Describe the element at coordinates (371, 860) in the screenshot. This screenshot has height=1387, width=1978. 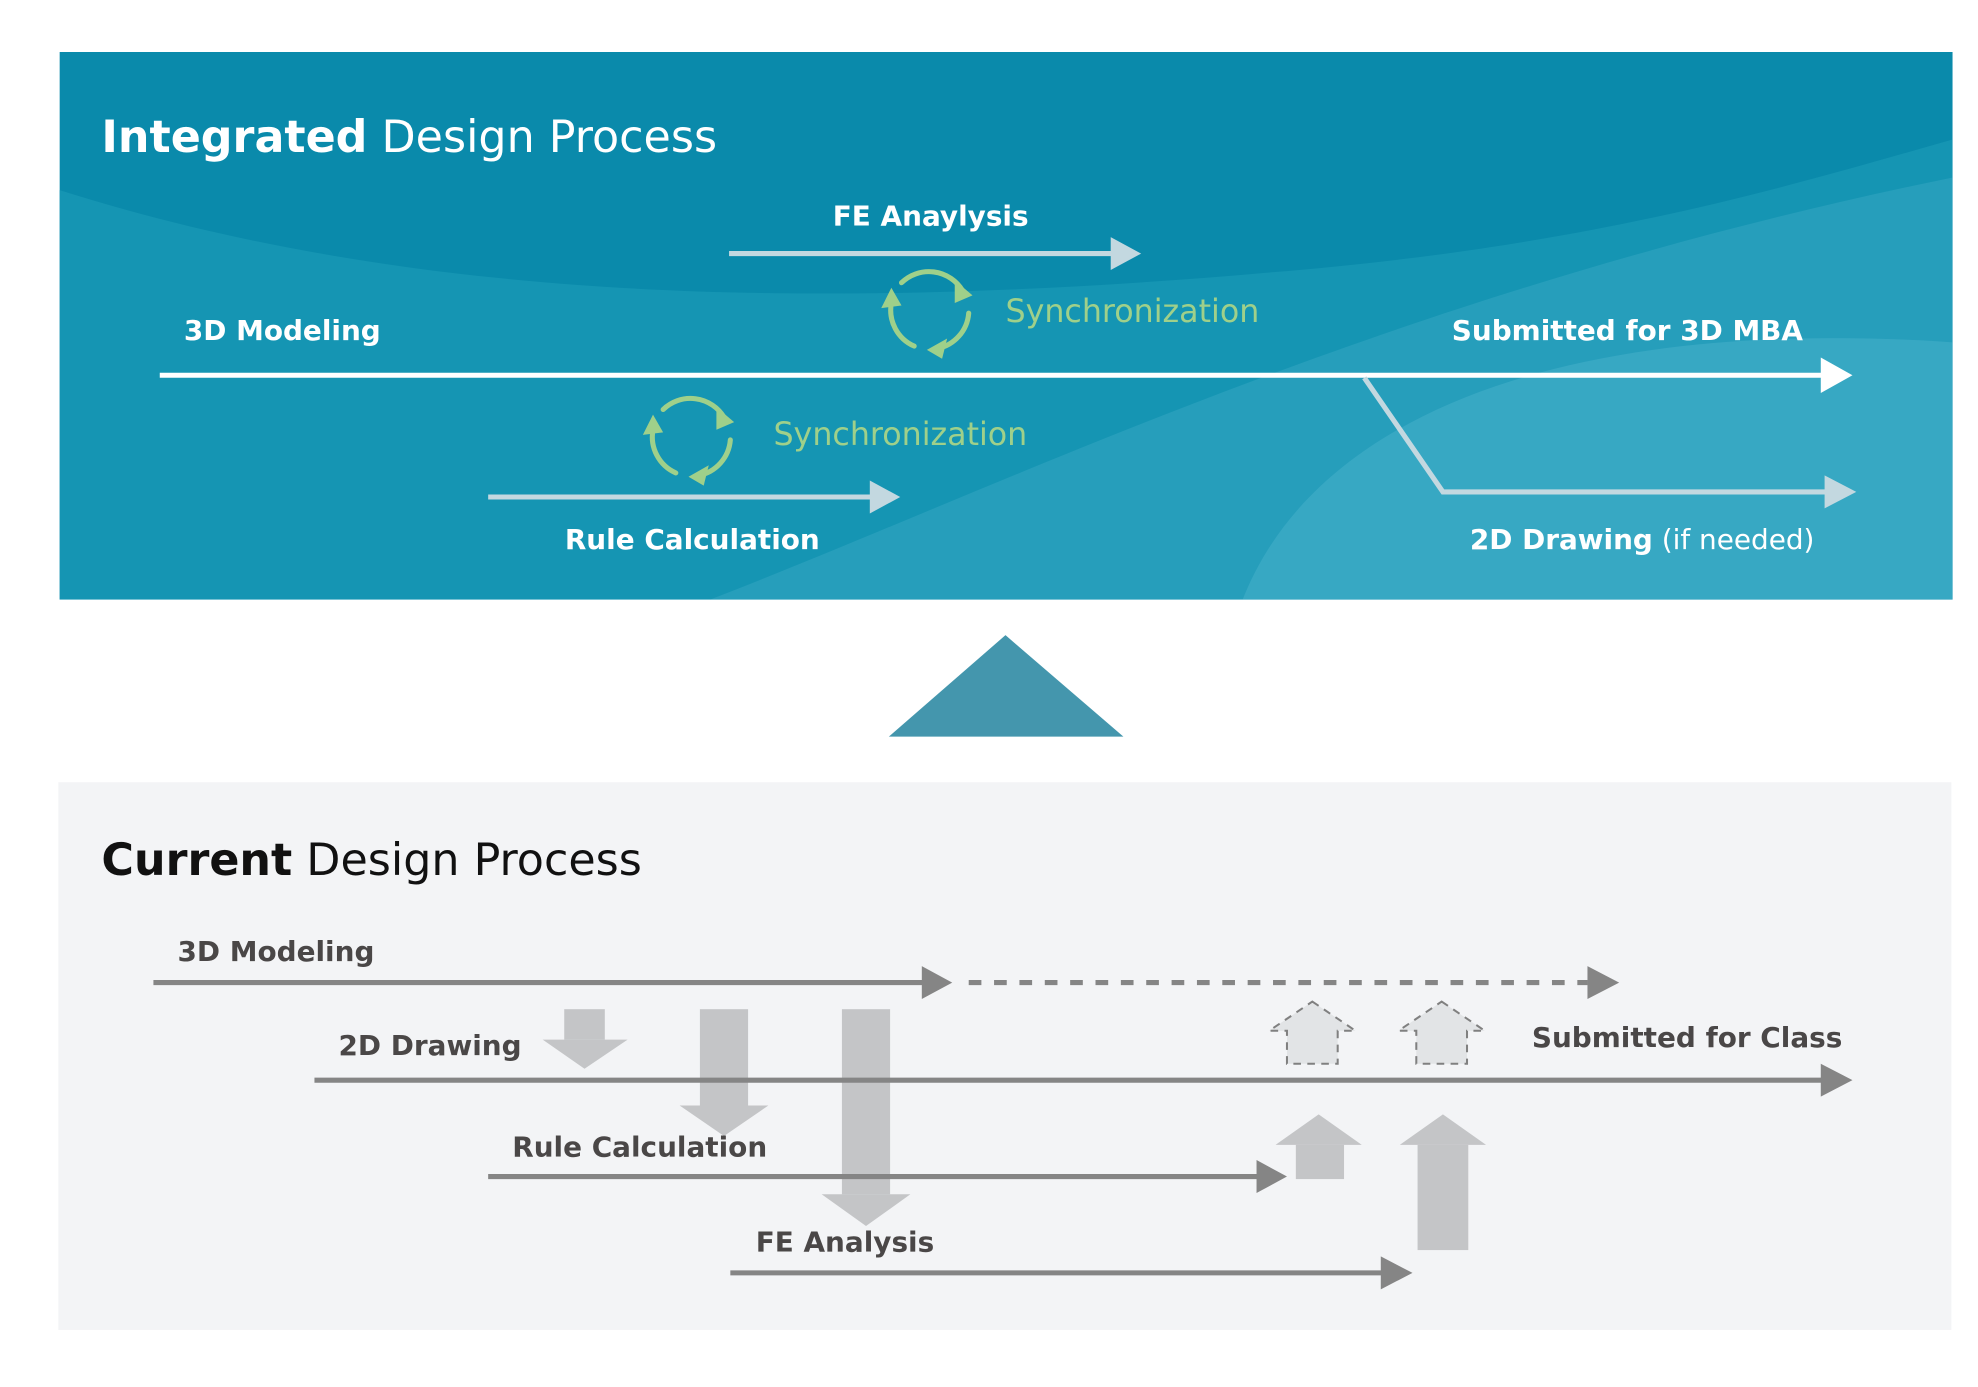
I see `current-title: Current Design Process` at that location.